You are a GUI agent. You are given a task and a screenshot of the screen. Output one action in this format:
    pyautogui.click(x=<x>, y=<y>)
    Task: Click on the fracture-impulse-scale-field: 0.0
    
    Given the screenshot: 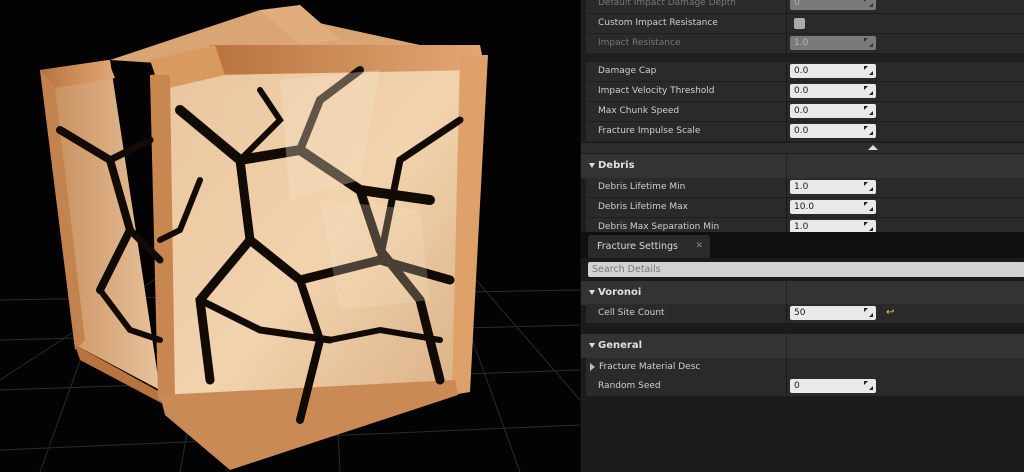 What is the action you would take?
    pyautogui.click(x=833, y=131)
    